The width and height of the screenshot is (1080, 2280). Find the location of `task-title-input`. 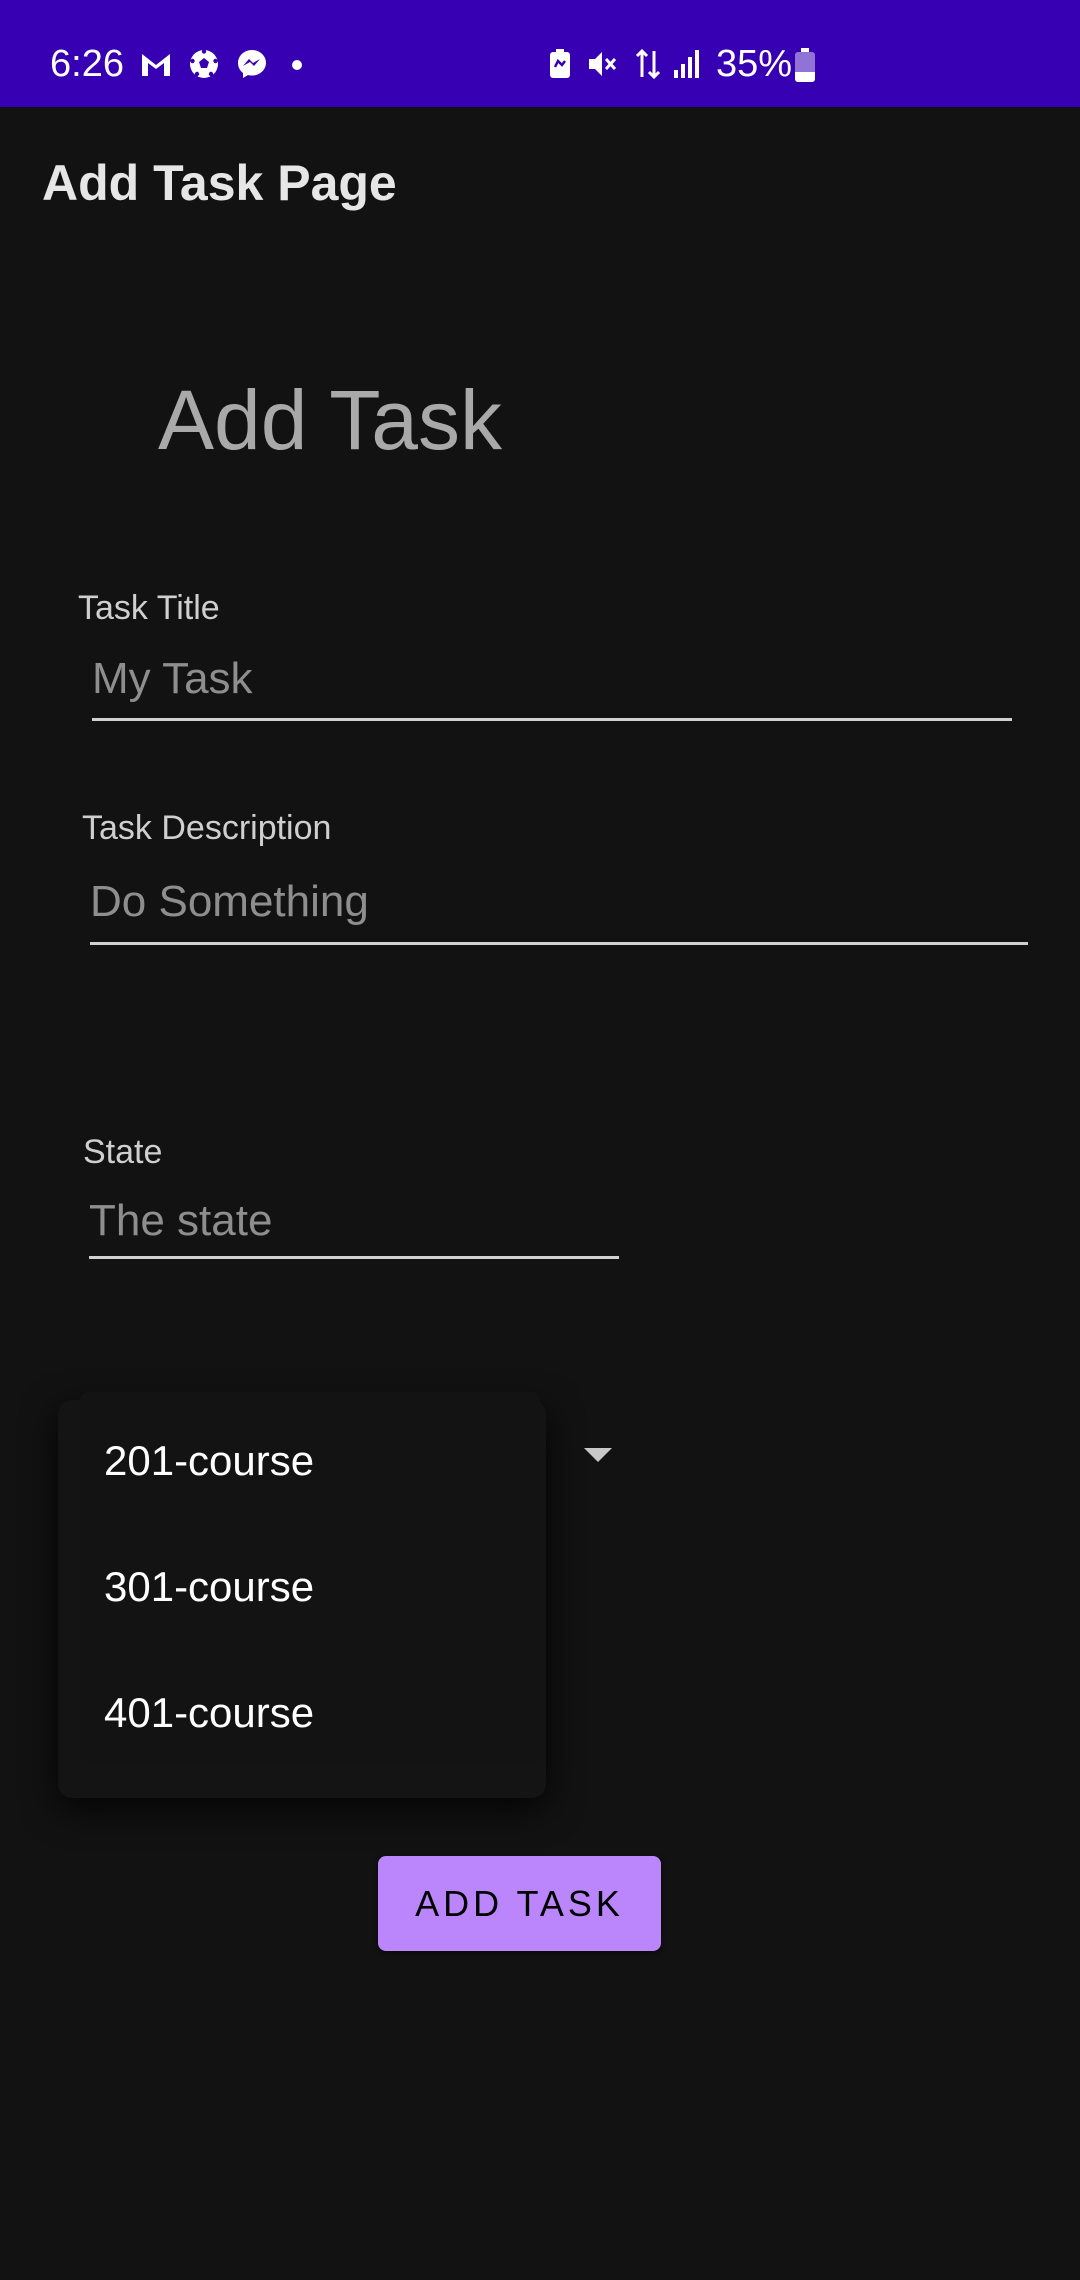

task-title-input is located at coordinates (552, 680).